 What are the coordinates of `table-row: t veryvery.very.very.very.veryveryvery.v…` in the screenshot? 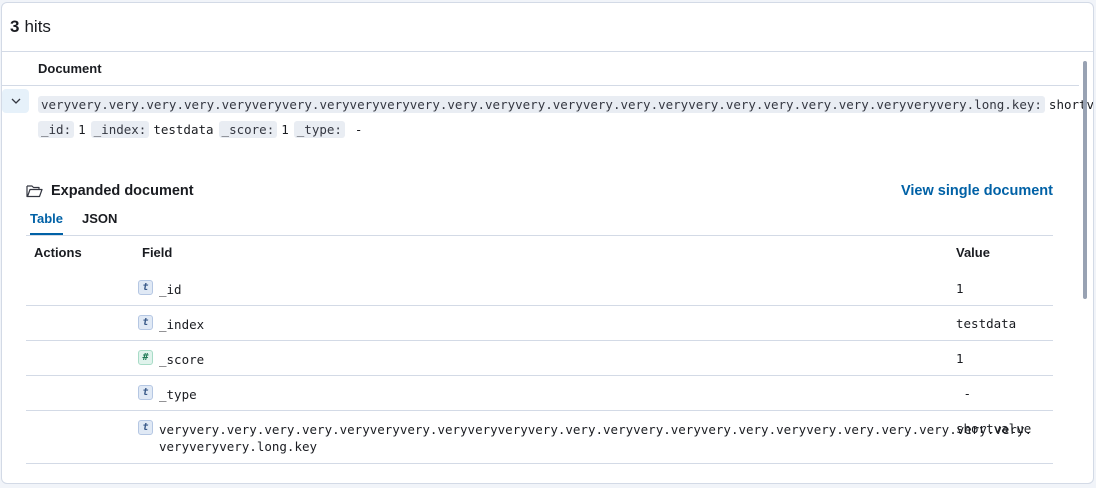 It's located at (539, 437).